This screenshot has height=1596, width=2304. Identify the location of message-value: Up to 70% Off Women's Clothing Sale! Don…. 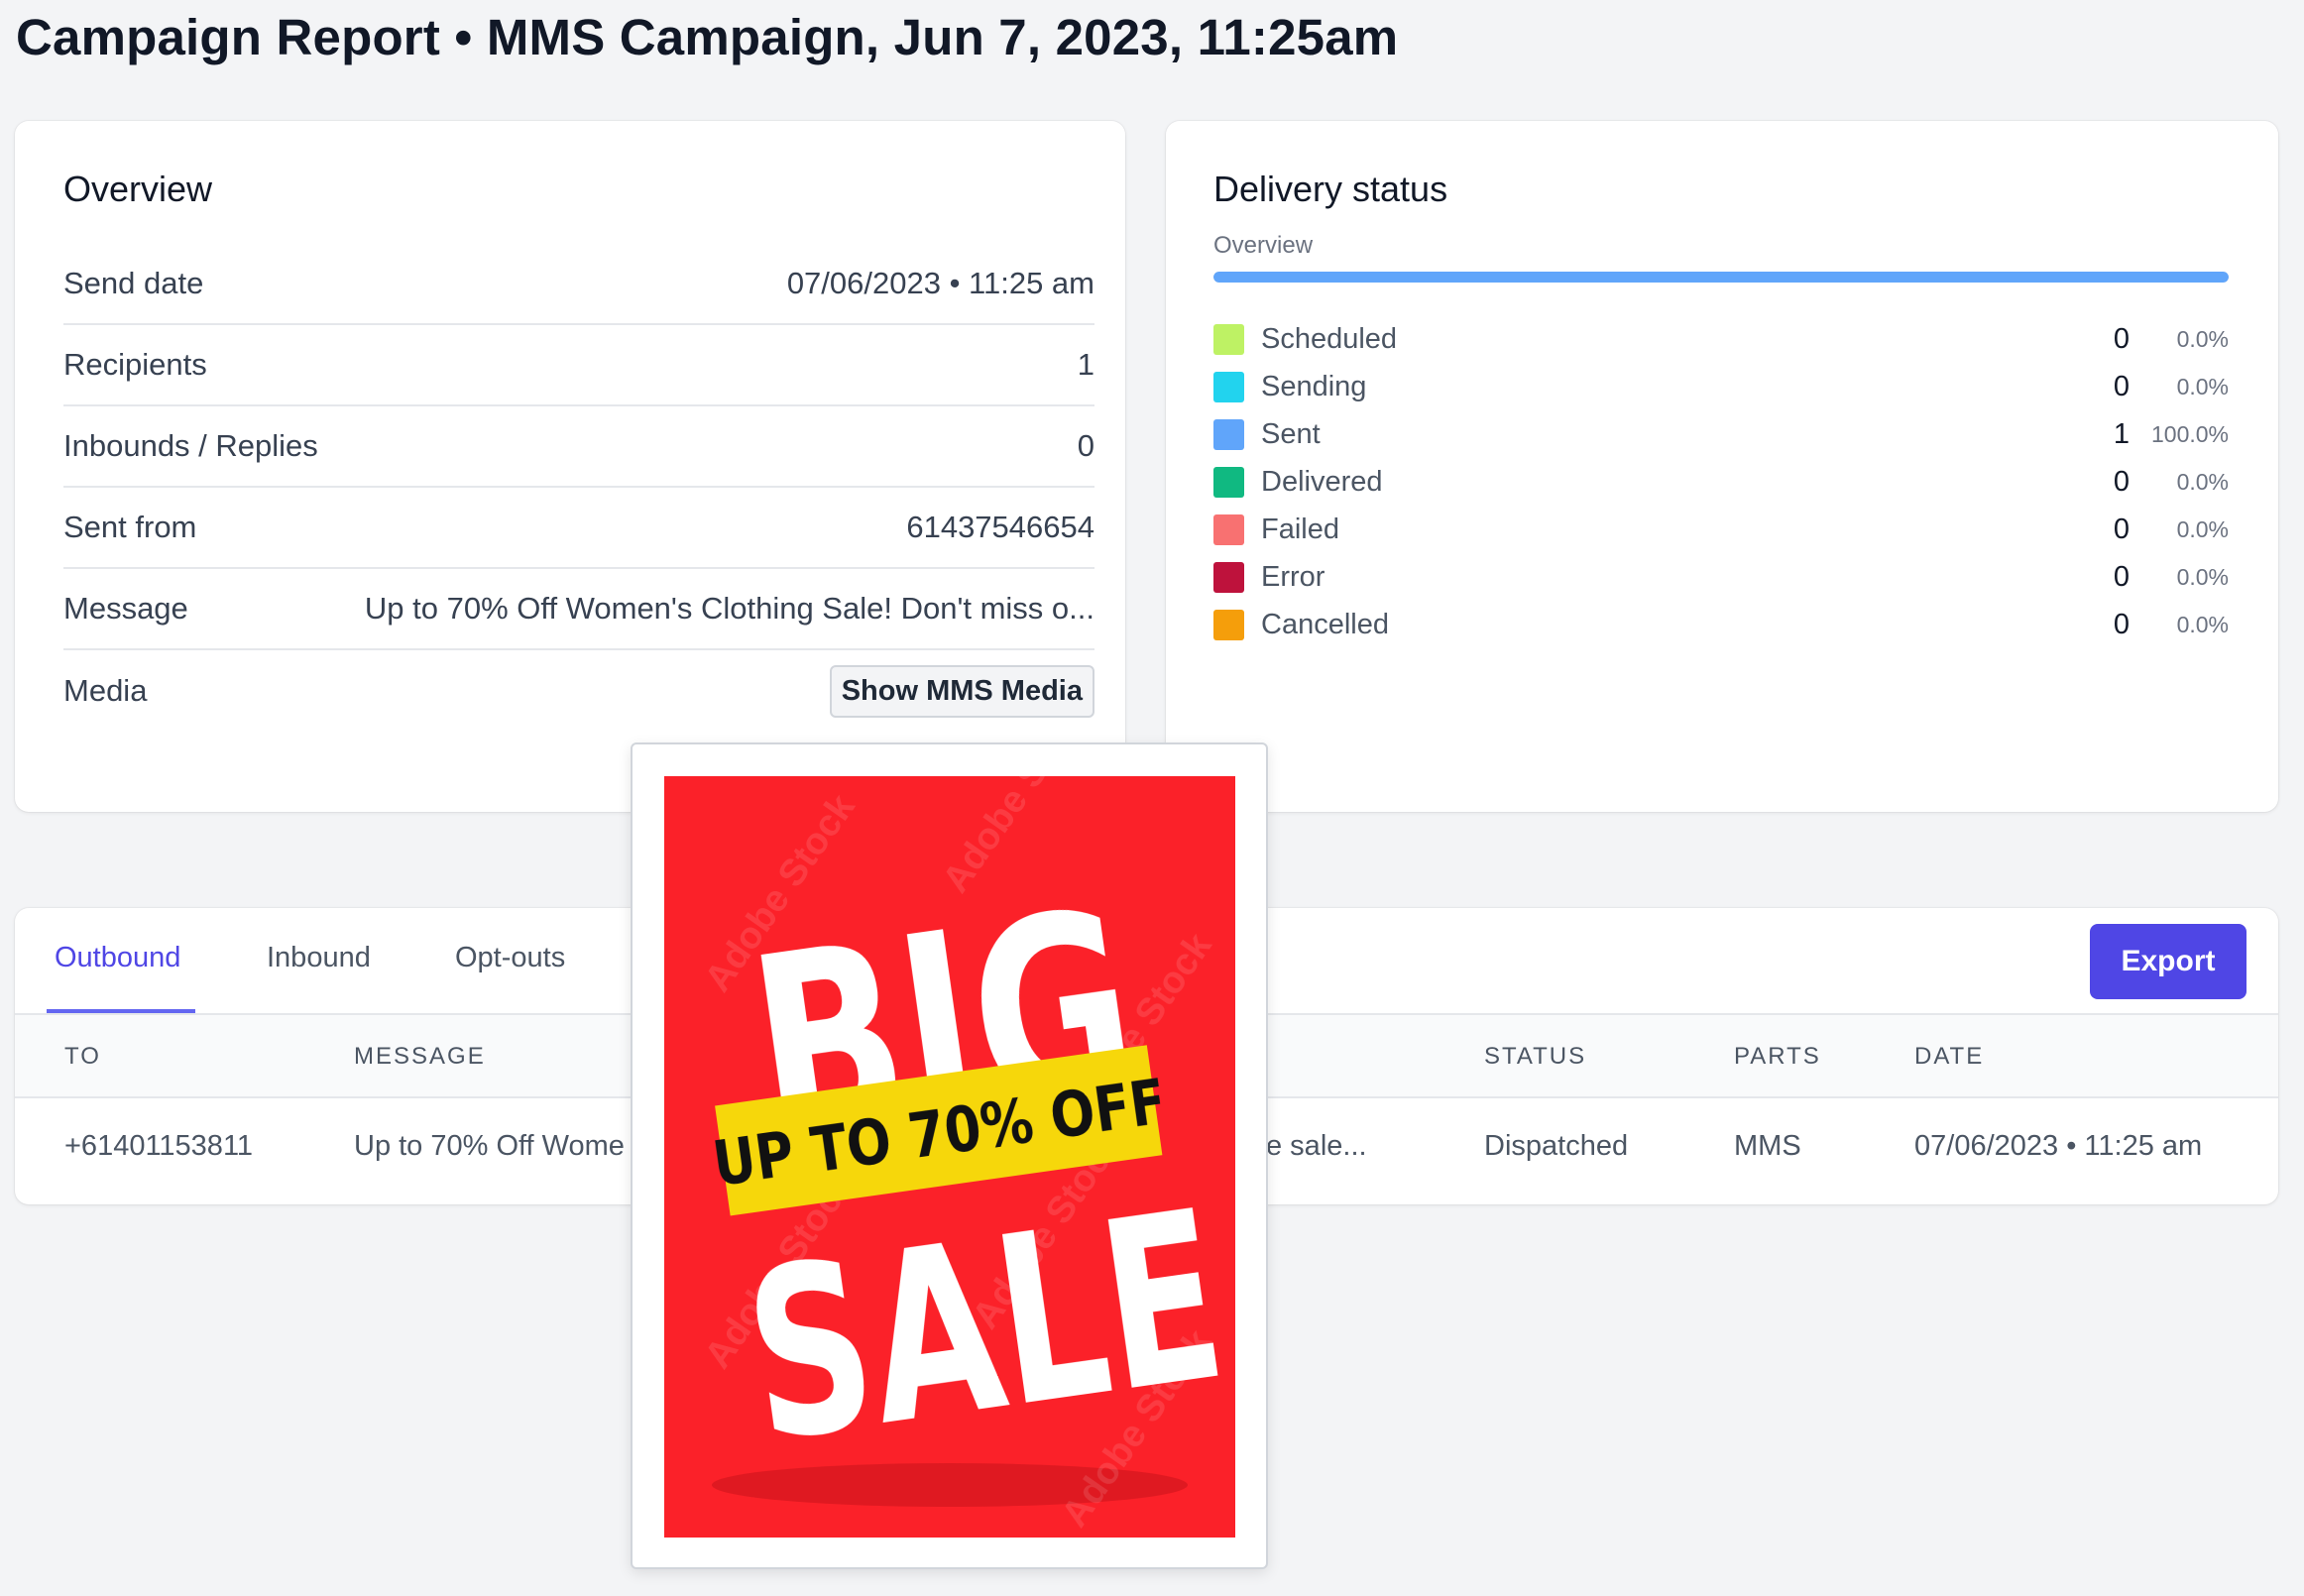
(729, 608).